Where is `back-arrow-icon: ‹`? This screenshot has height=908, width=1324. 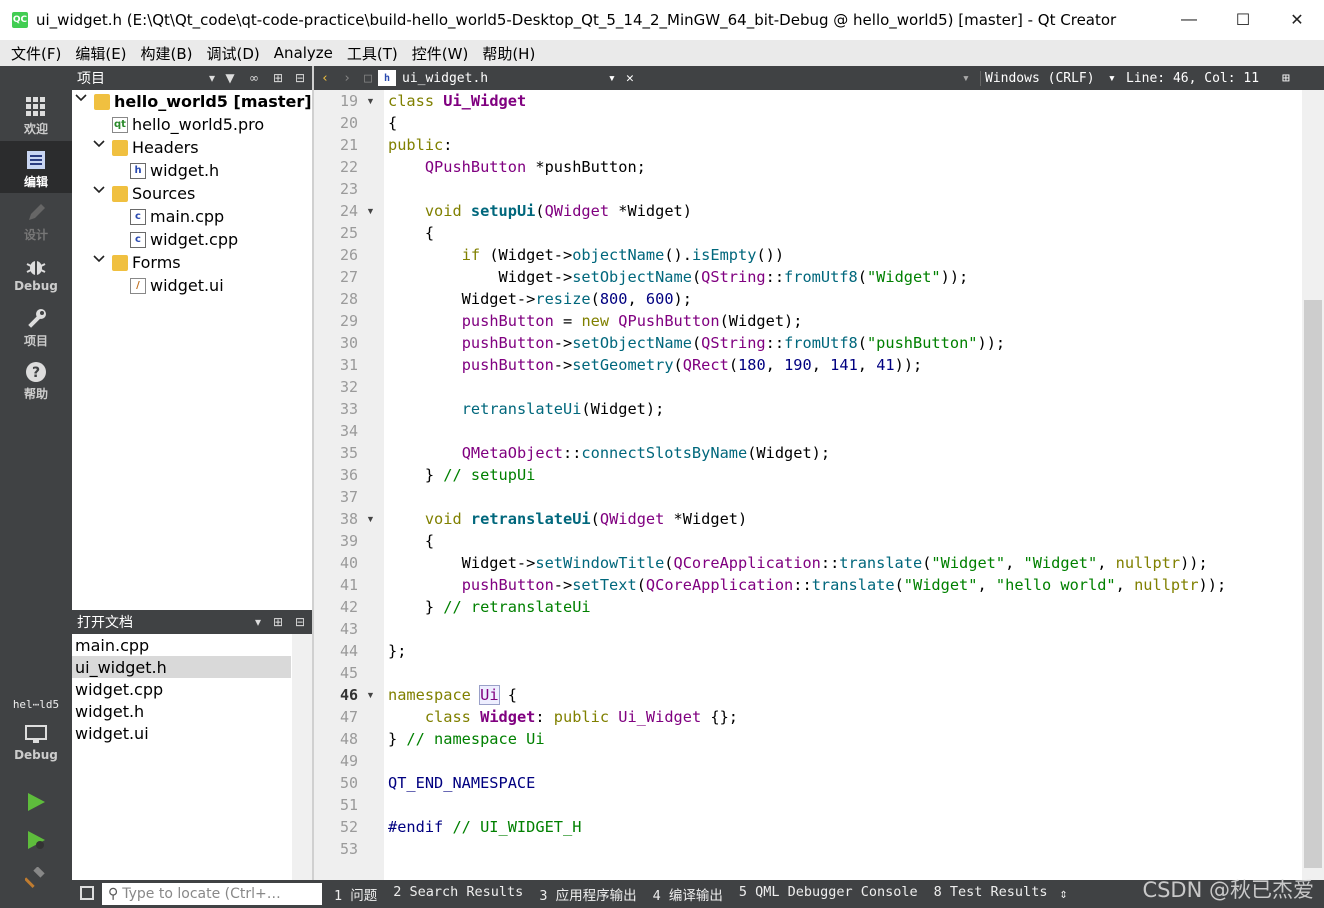
back-arrow-icon: ‹ is located at coordinates (325, 78).